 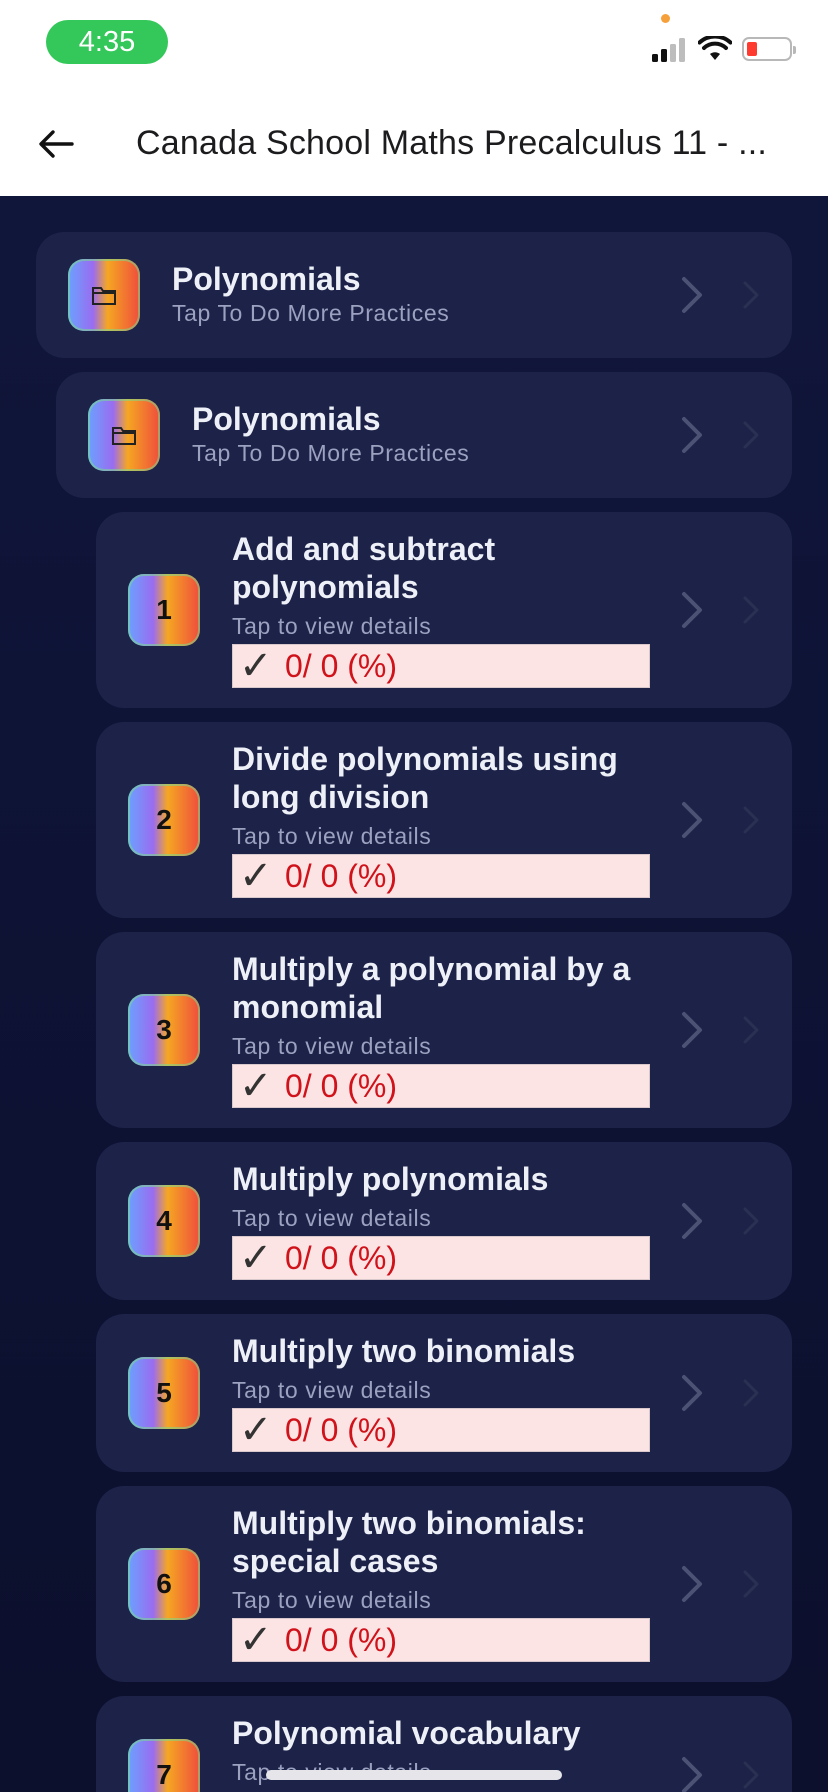 What do you see at coordinates (364, 549) in the screenshot?
I see `topic-title-line1: Add and subtract` at bounding box center [364, 549].